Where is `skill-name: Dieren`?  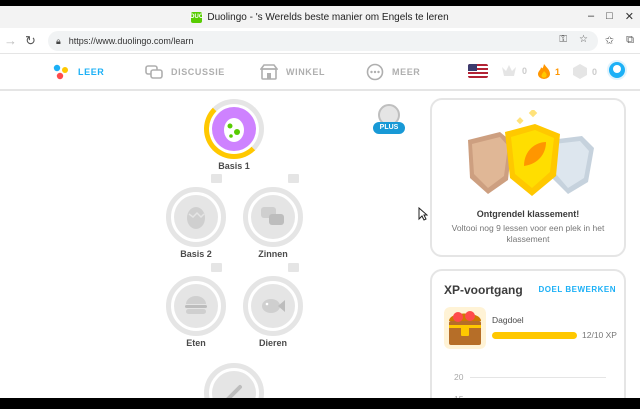 skill-name: Dieren is located at coordinates (272, 343).